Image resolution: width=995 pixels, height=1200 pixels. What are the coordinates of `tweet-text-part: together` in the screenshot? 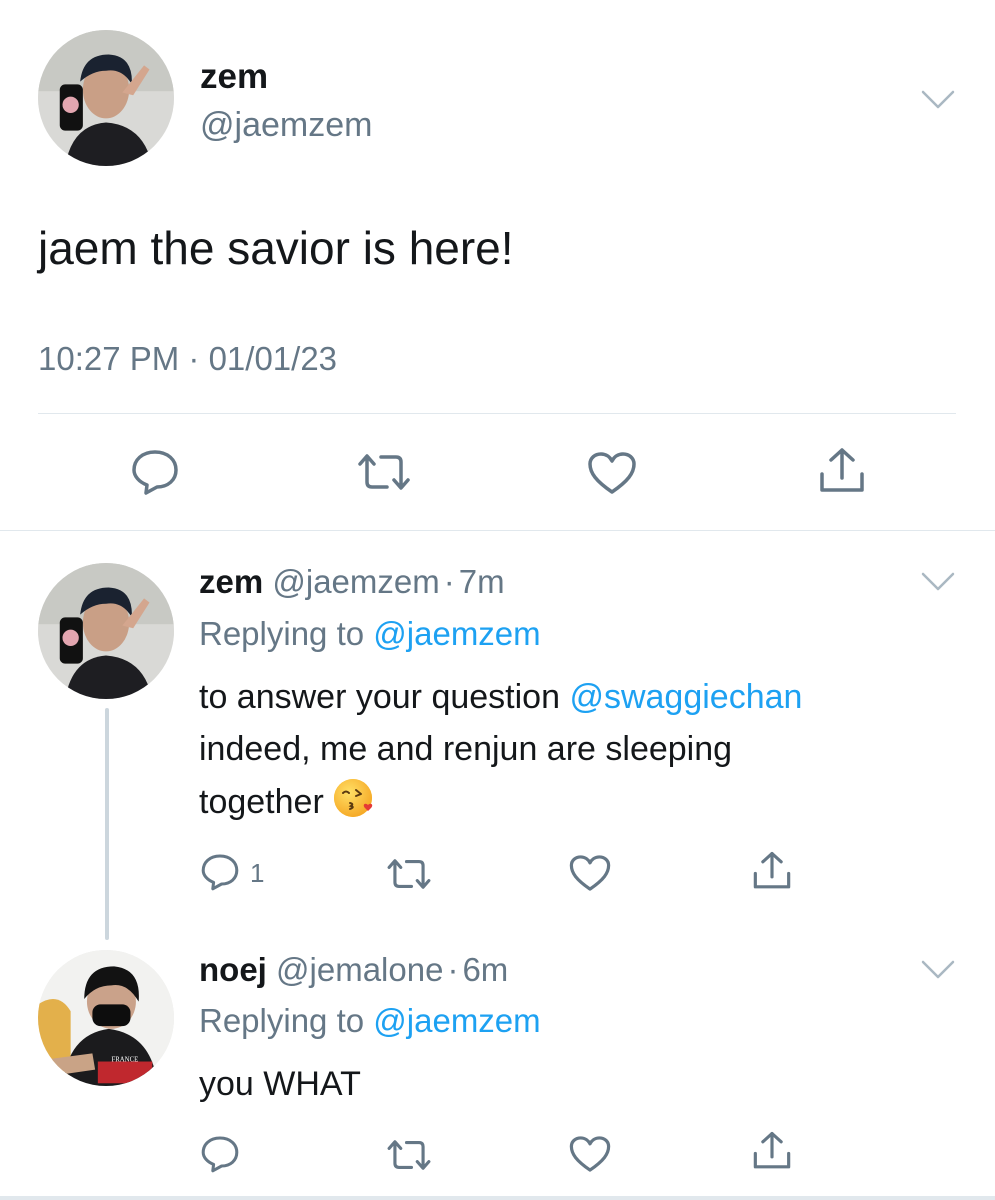 It's located at (261, 802).